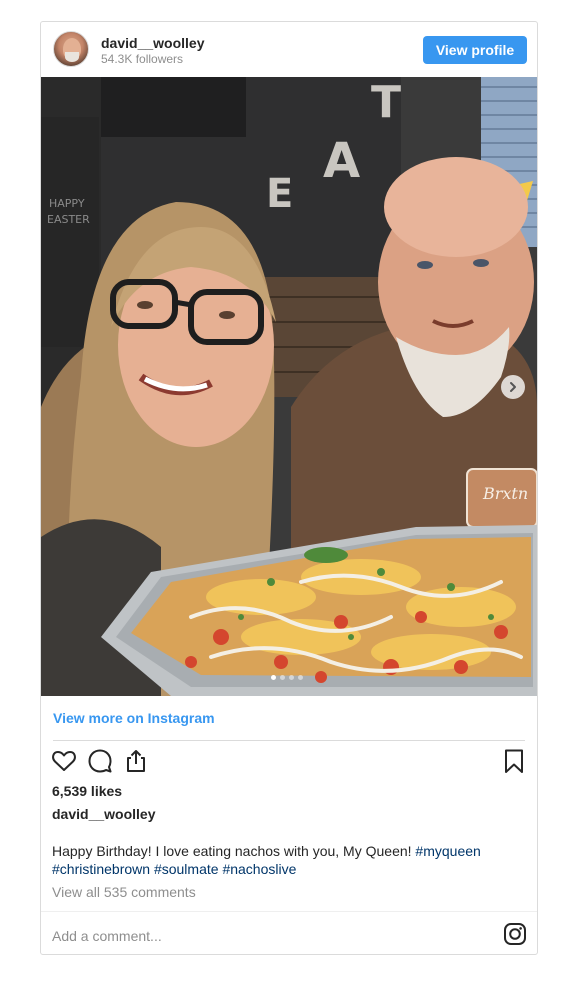 This screenshot has height=984, width=580. What do you see at coordinates (100, 761) in the screenshot?
I see `comment-icon` at bounding box center [100, 761].